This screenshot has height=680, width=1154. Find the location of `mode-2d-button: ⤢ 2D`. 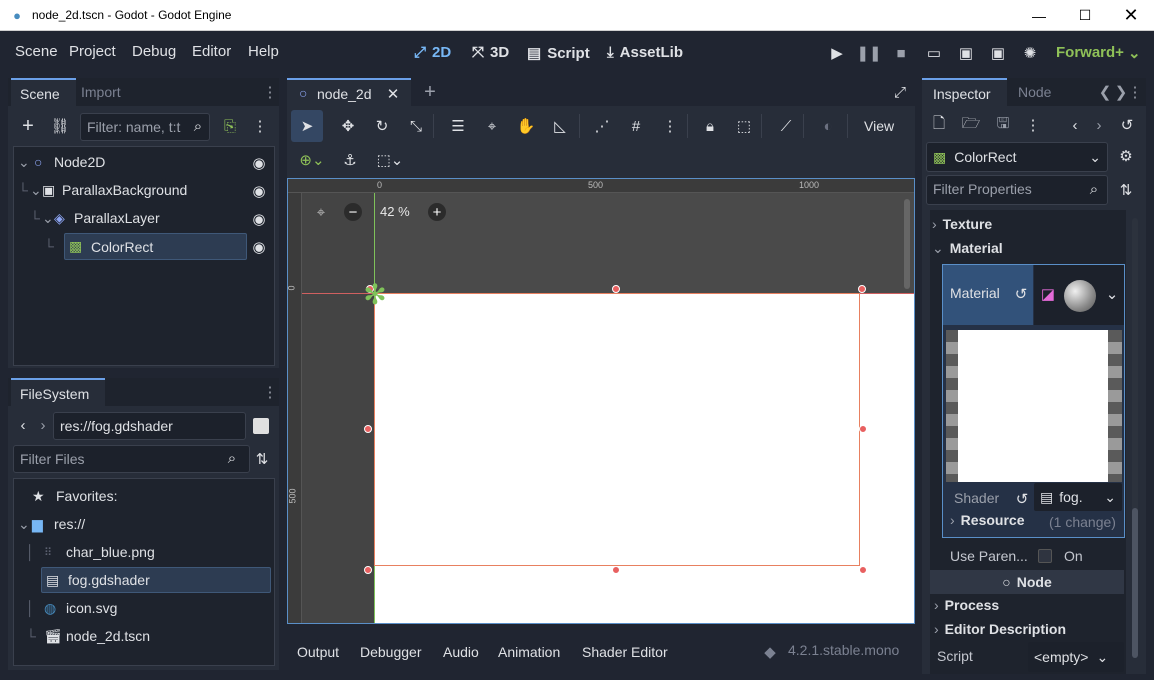

mode-2d-button: ⤢ 2D is located at coordinates (432, 52).